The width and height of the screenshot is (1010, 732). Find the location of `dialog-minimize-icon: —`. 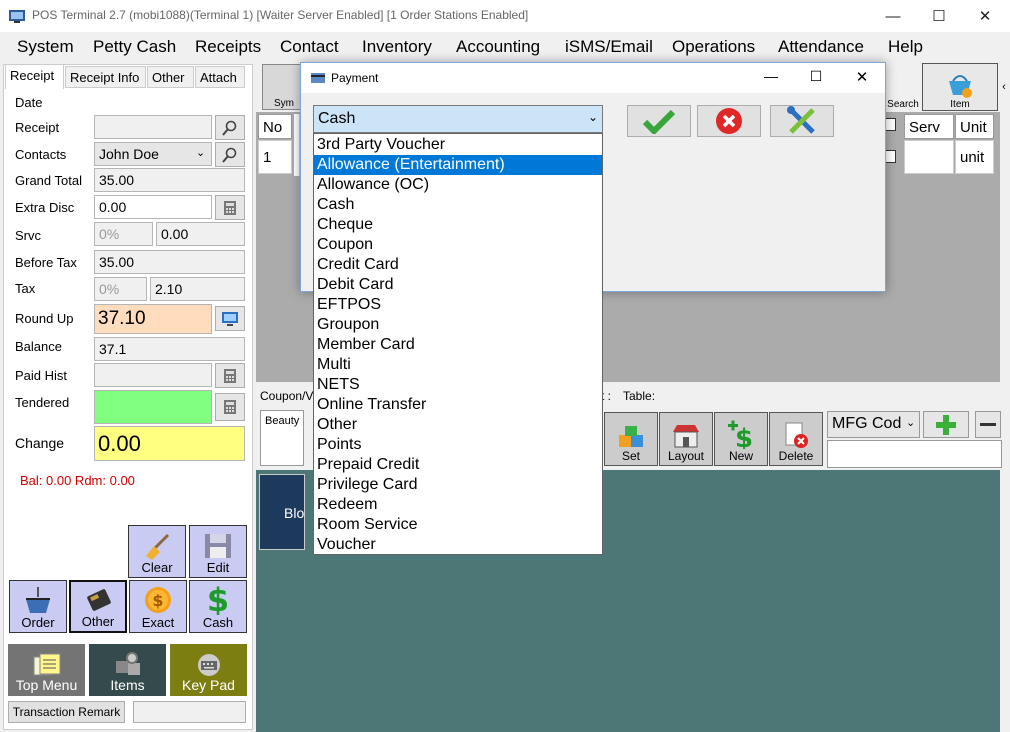

dialog-minimize-icon: — is located at coordinates (771, 78).